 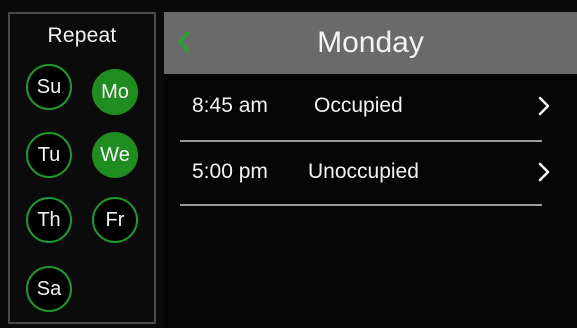 I want to click on event-row: 8:45 am Occupied, so click(x=370, y=106).